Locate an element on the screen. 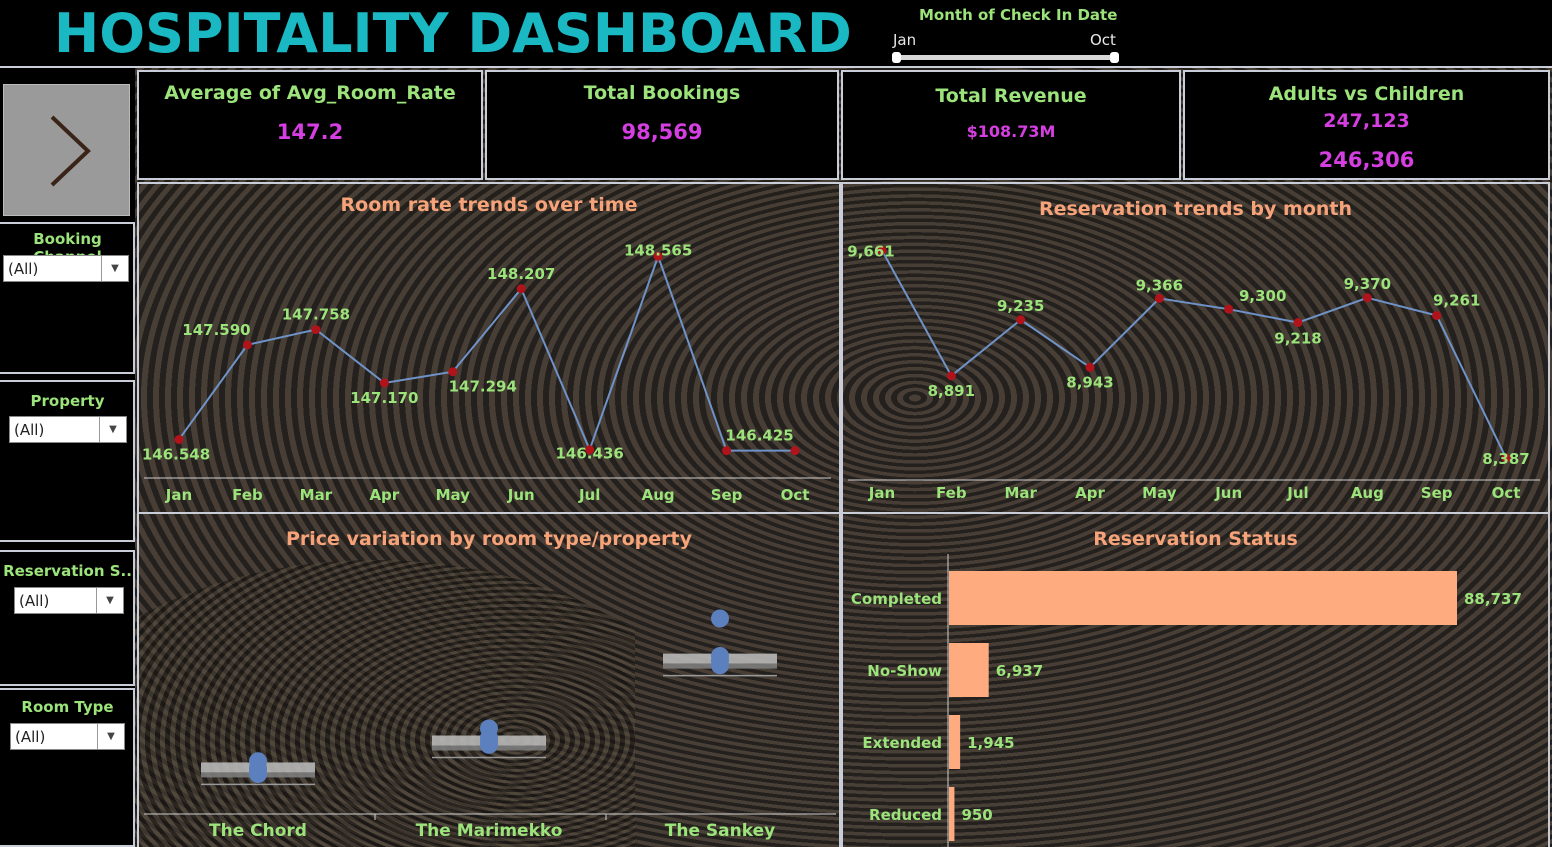  data-label: 146.425 is located at coordinates (759, 436).